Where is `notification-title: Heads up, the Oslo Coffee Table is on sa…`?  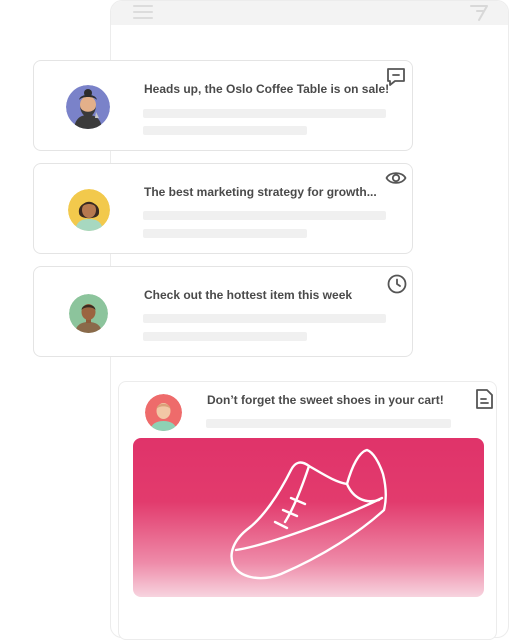
notification-title: Heads up, the Oslo Coffee Table is on sa… is located at coordinates (267, 89).